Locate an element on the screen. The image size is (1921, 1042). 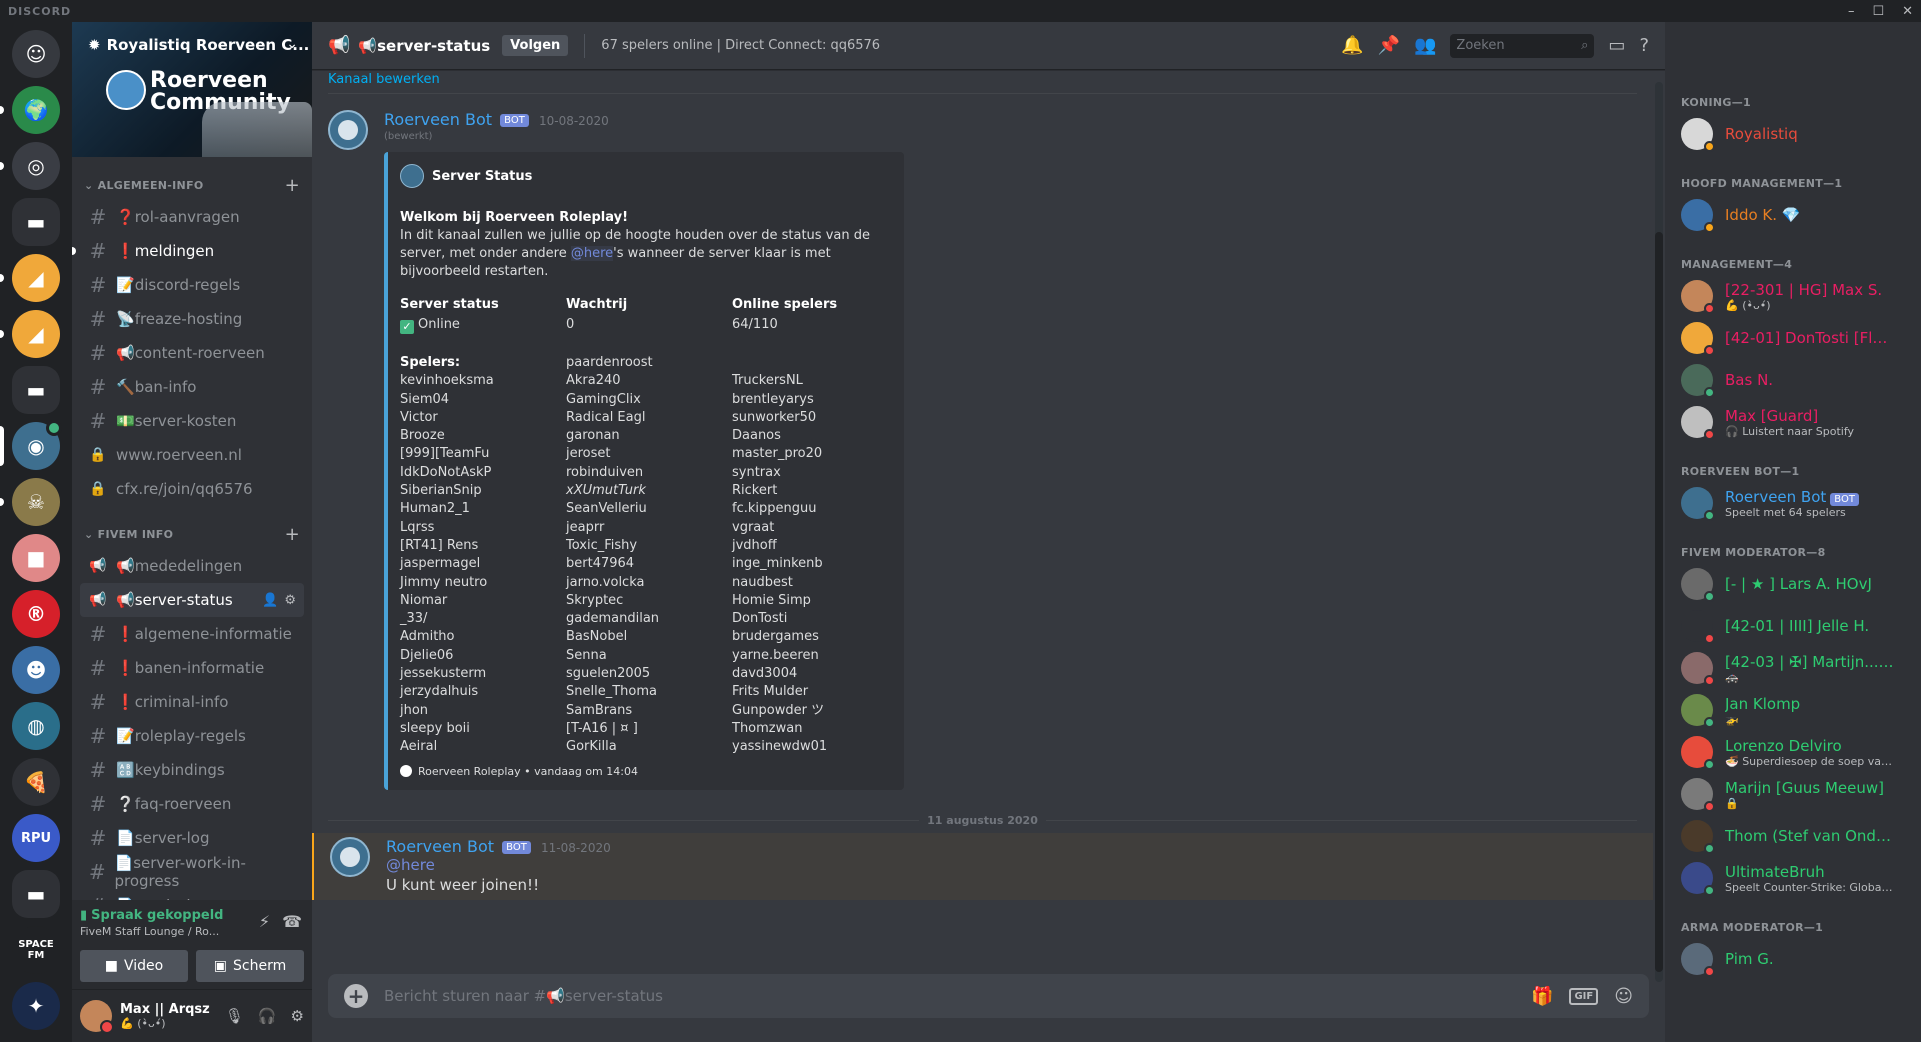
user-avatar is located at coordinates (97, 1017).